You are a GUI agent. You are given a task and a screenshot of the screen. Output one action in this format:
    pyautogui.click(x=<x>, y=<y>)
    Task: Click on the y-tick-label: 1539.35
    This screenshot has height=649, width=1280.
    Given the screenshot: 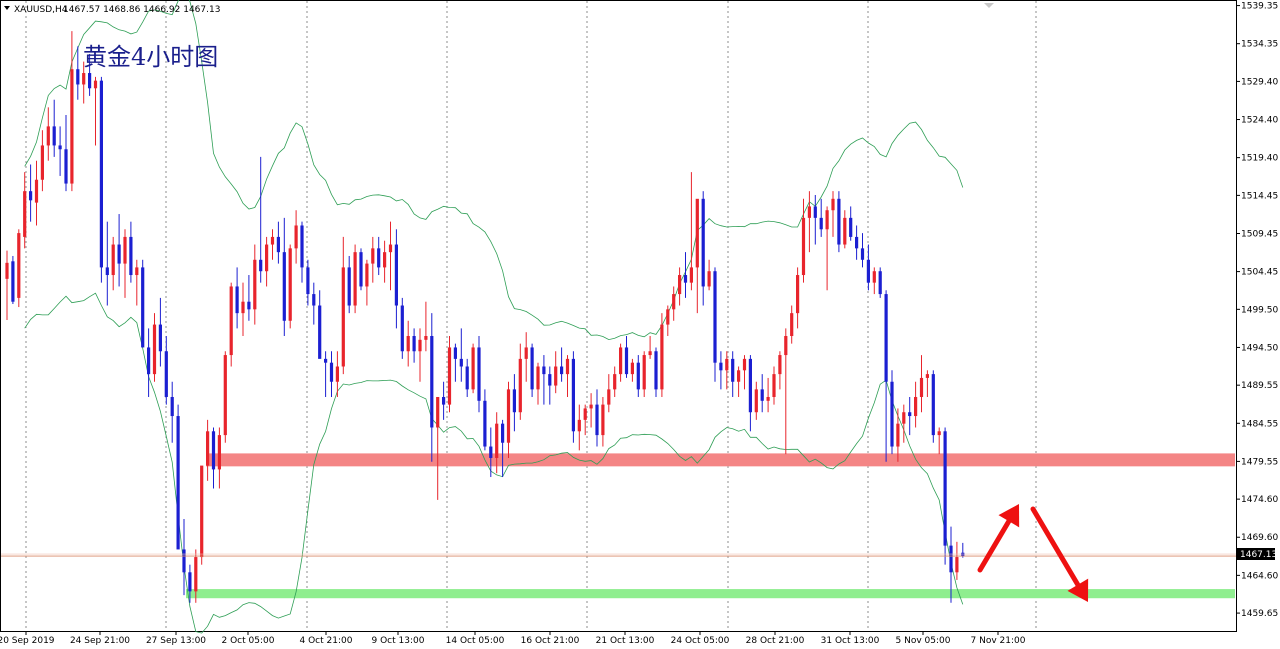 What is the action you would take?
    pyautogui.click(x=1259, y=7)
    